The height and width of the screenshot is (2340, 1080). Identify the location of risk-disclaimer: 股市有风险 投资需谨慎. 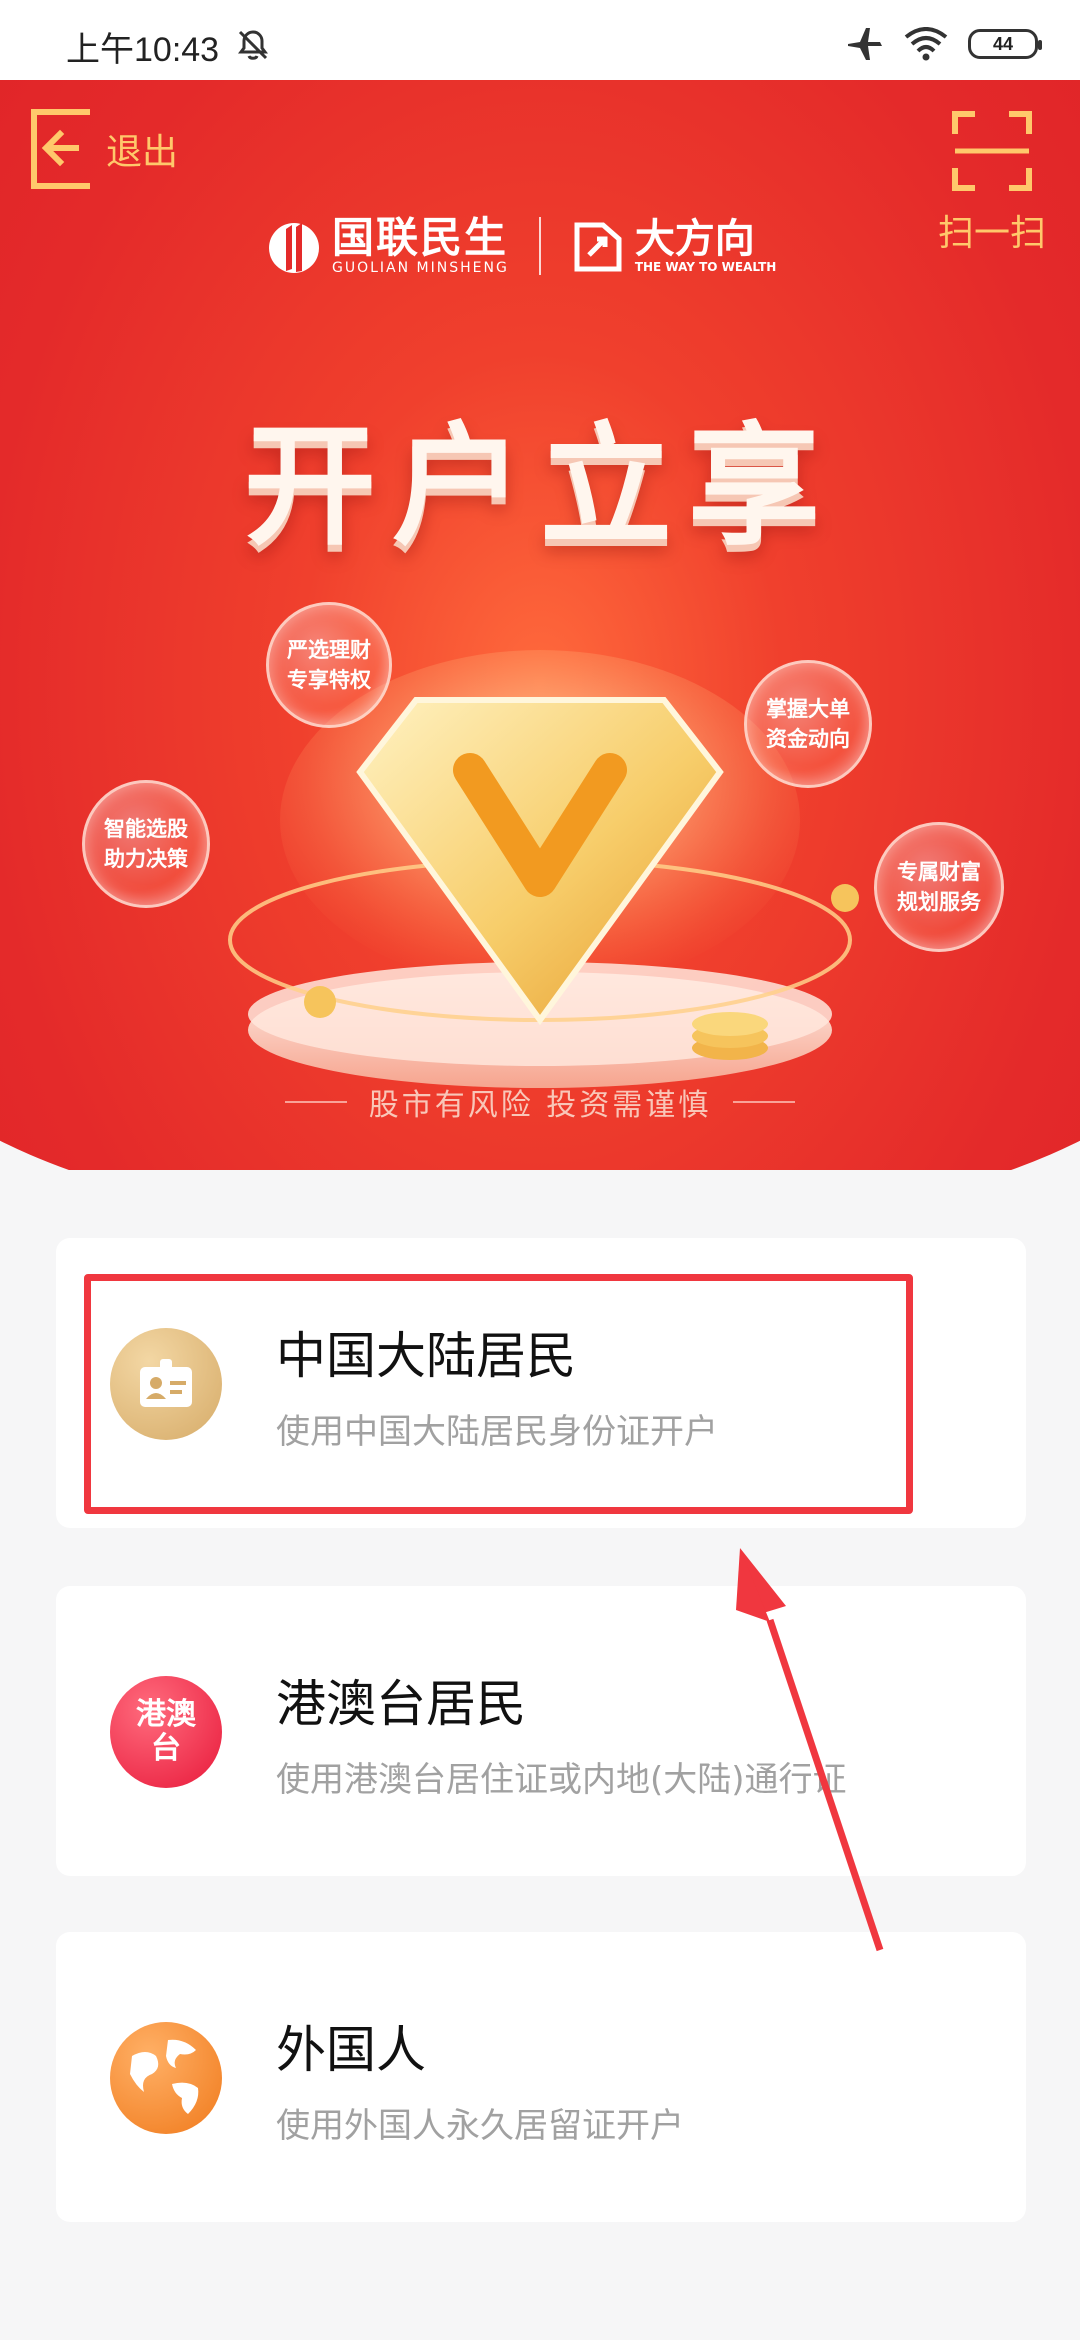
(540, 1102).